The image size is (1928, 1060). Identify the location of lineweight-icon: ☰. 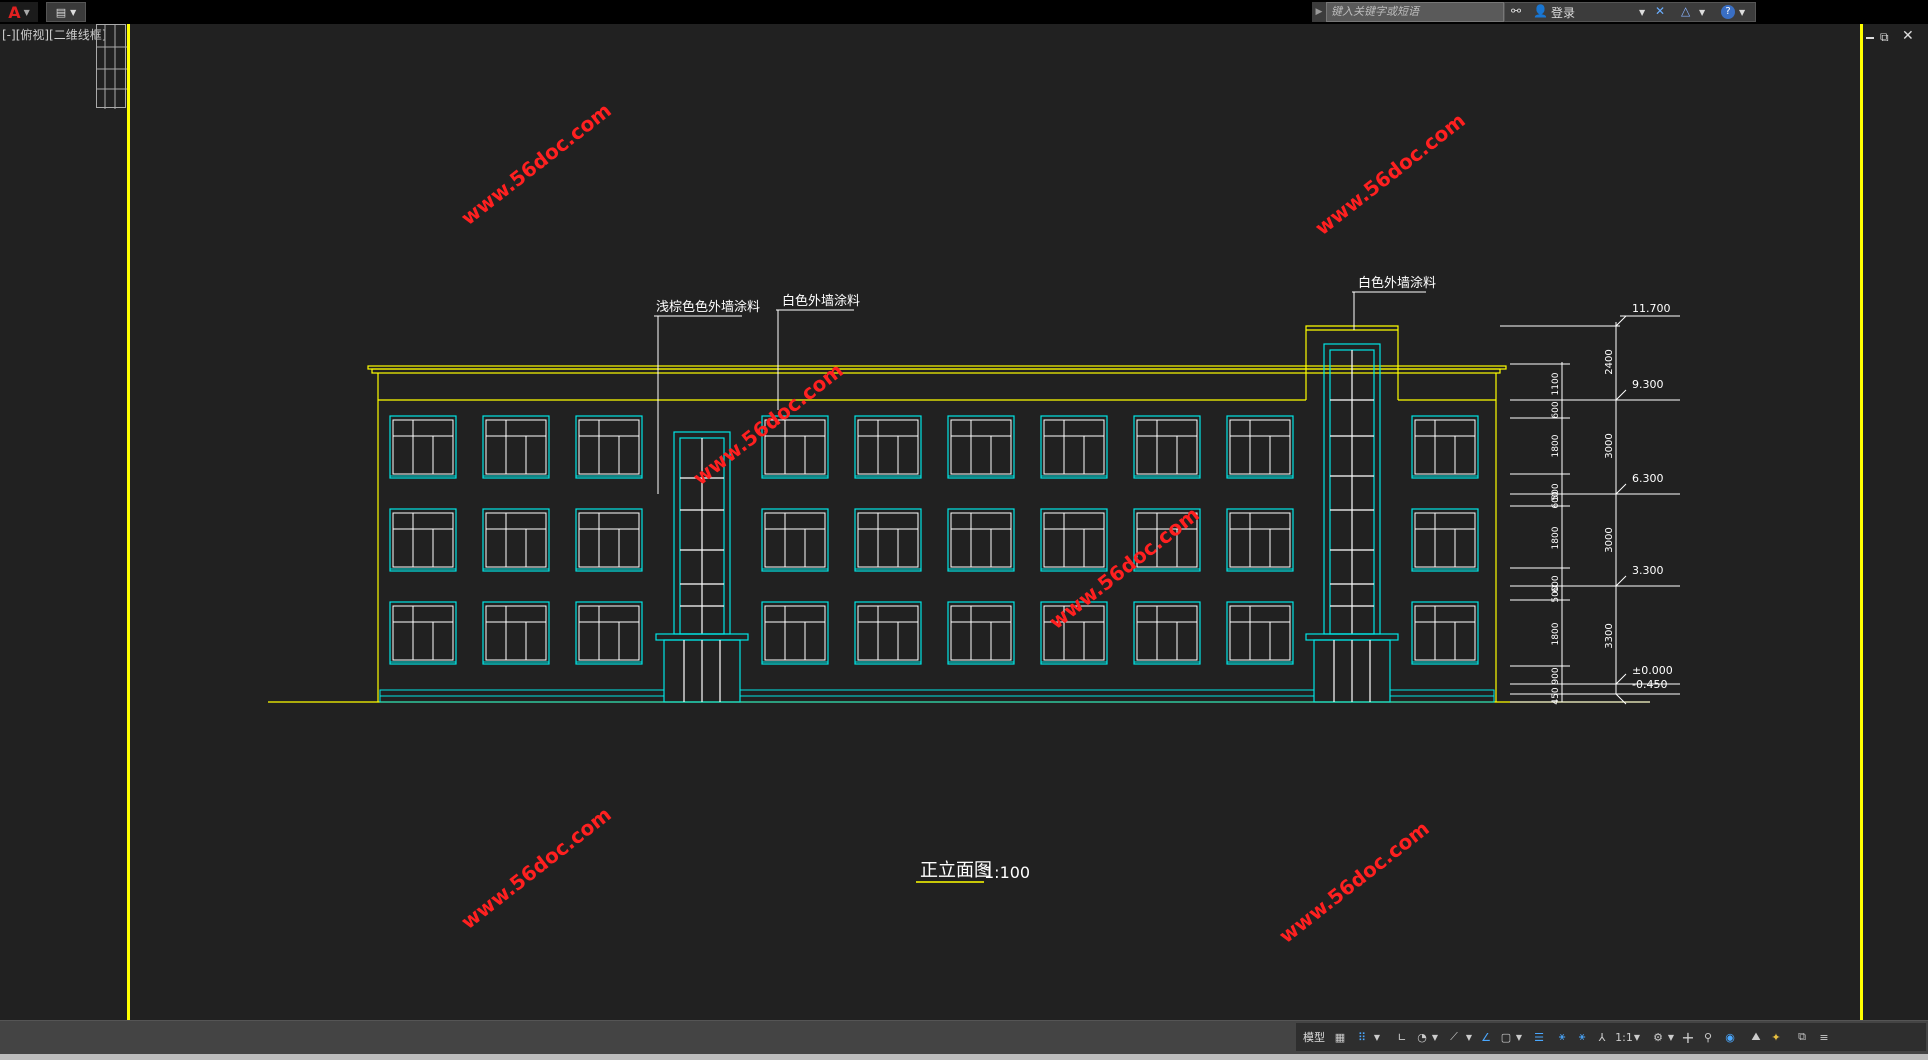
(1539, 1037).